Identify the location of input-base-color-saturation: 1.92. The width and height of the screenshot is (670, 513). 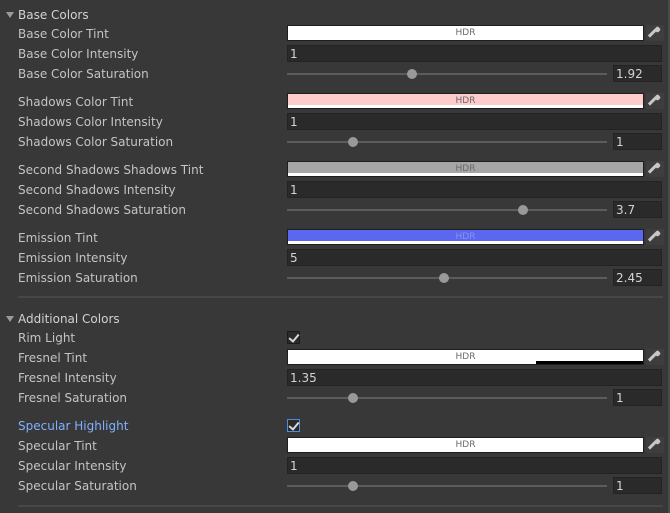
(637, 73).